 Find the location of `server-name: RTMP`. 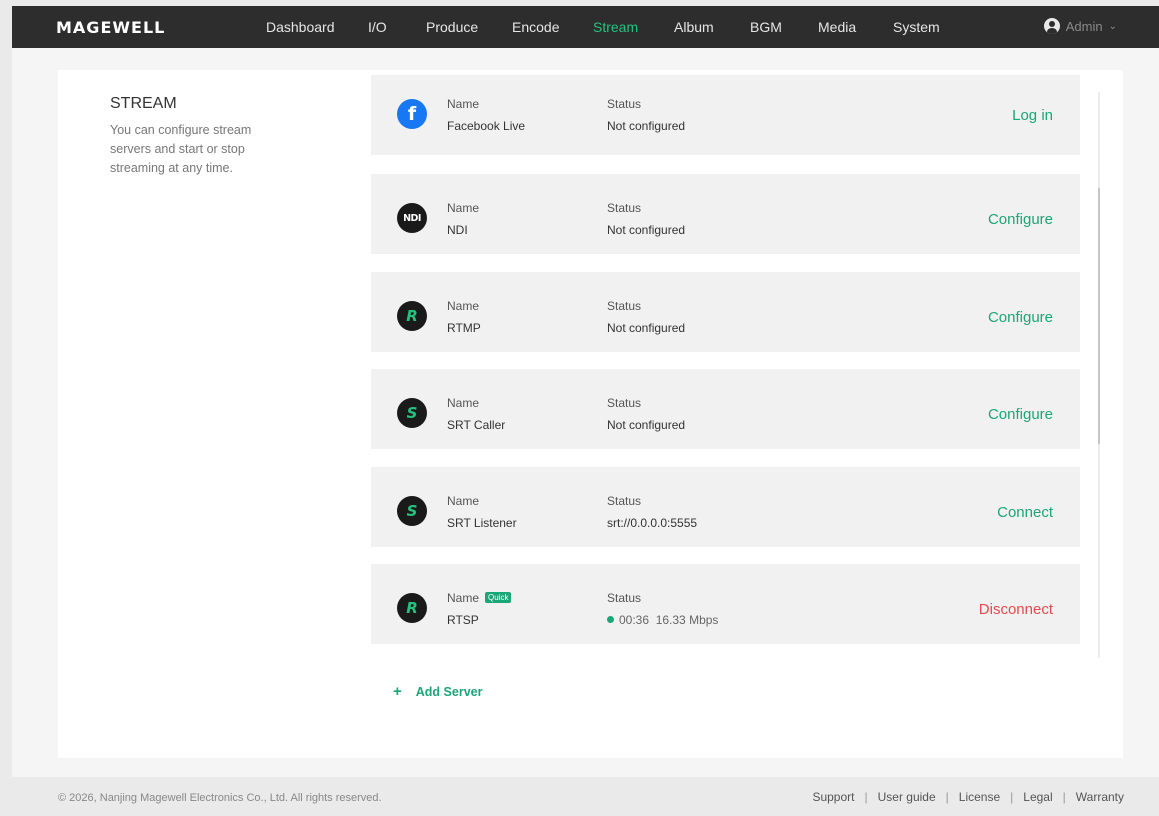

server-name: RTMP is located at coordinates (464, 328).